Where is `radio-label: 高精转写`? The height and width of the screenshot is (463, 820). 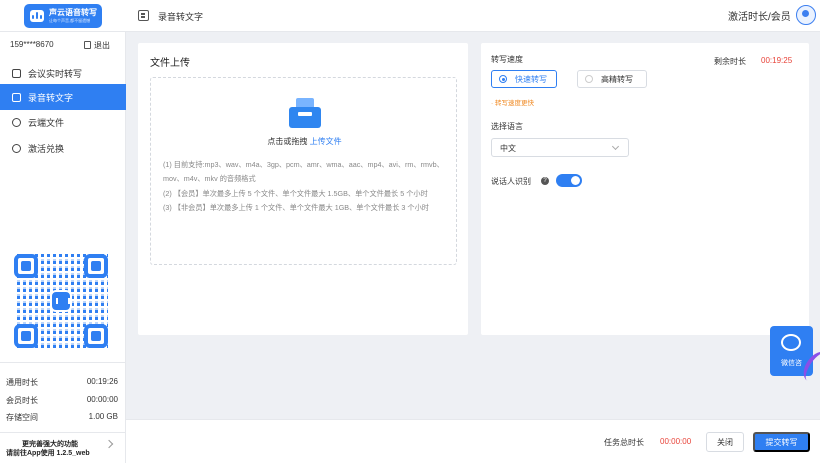
radio-label: 高精转写 is located at coordinates (617, 79).